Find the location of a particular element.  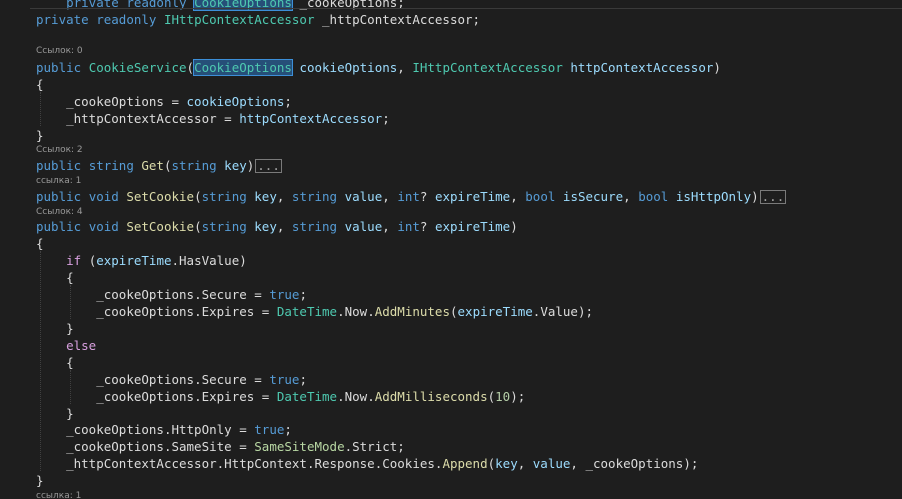

method-name: Append is located at coordinates (465, 463).